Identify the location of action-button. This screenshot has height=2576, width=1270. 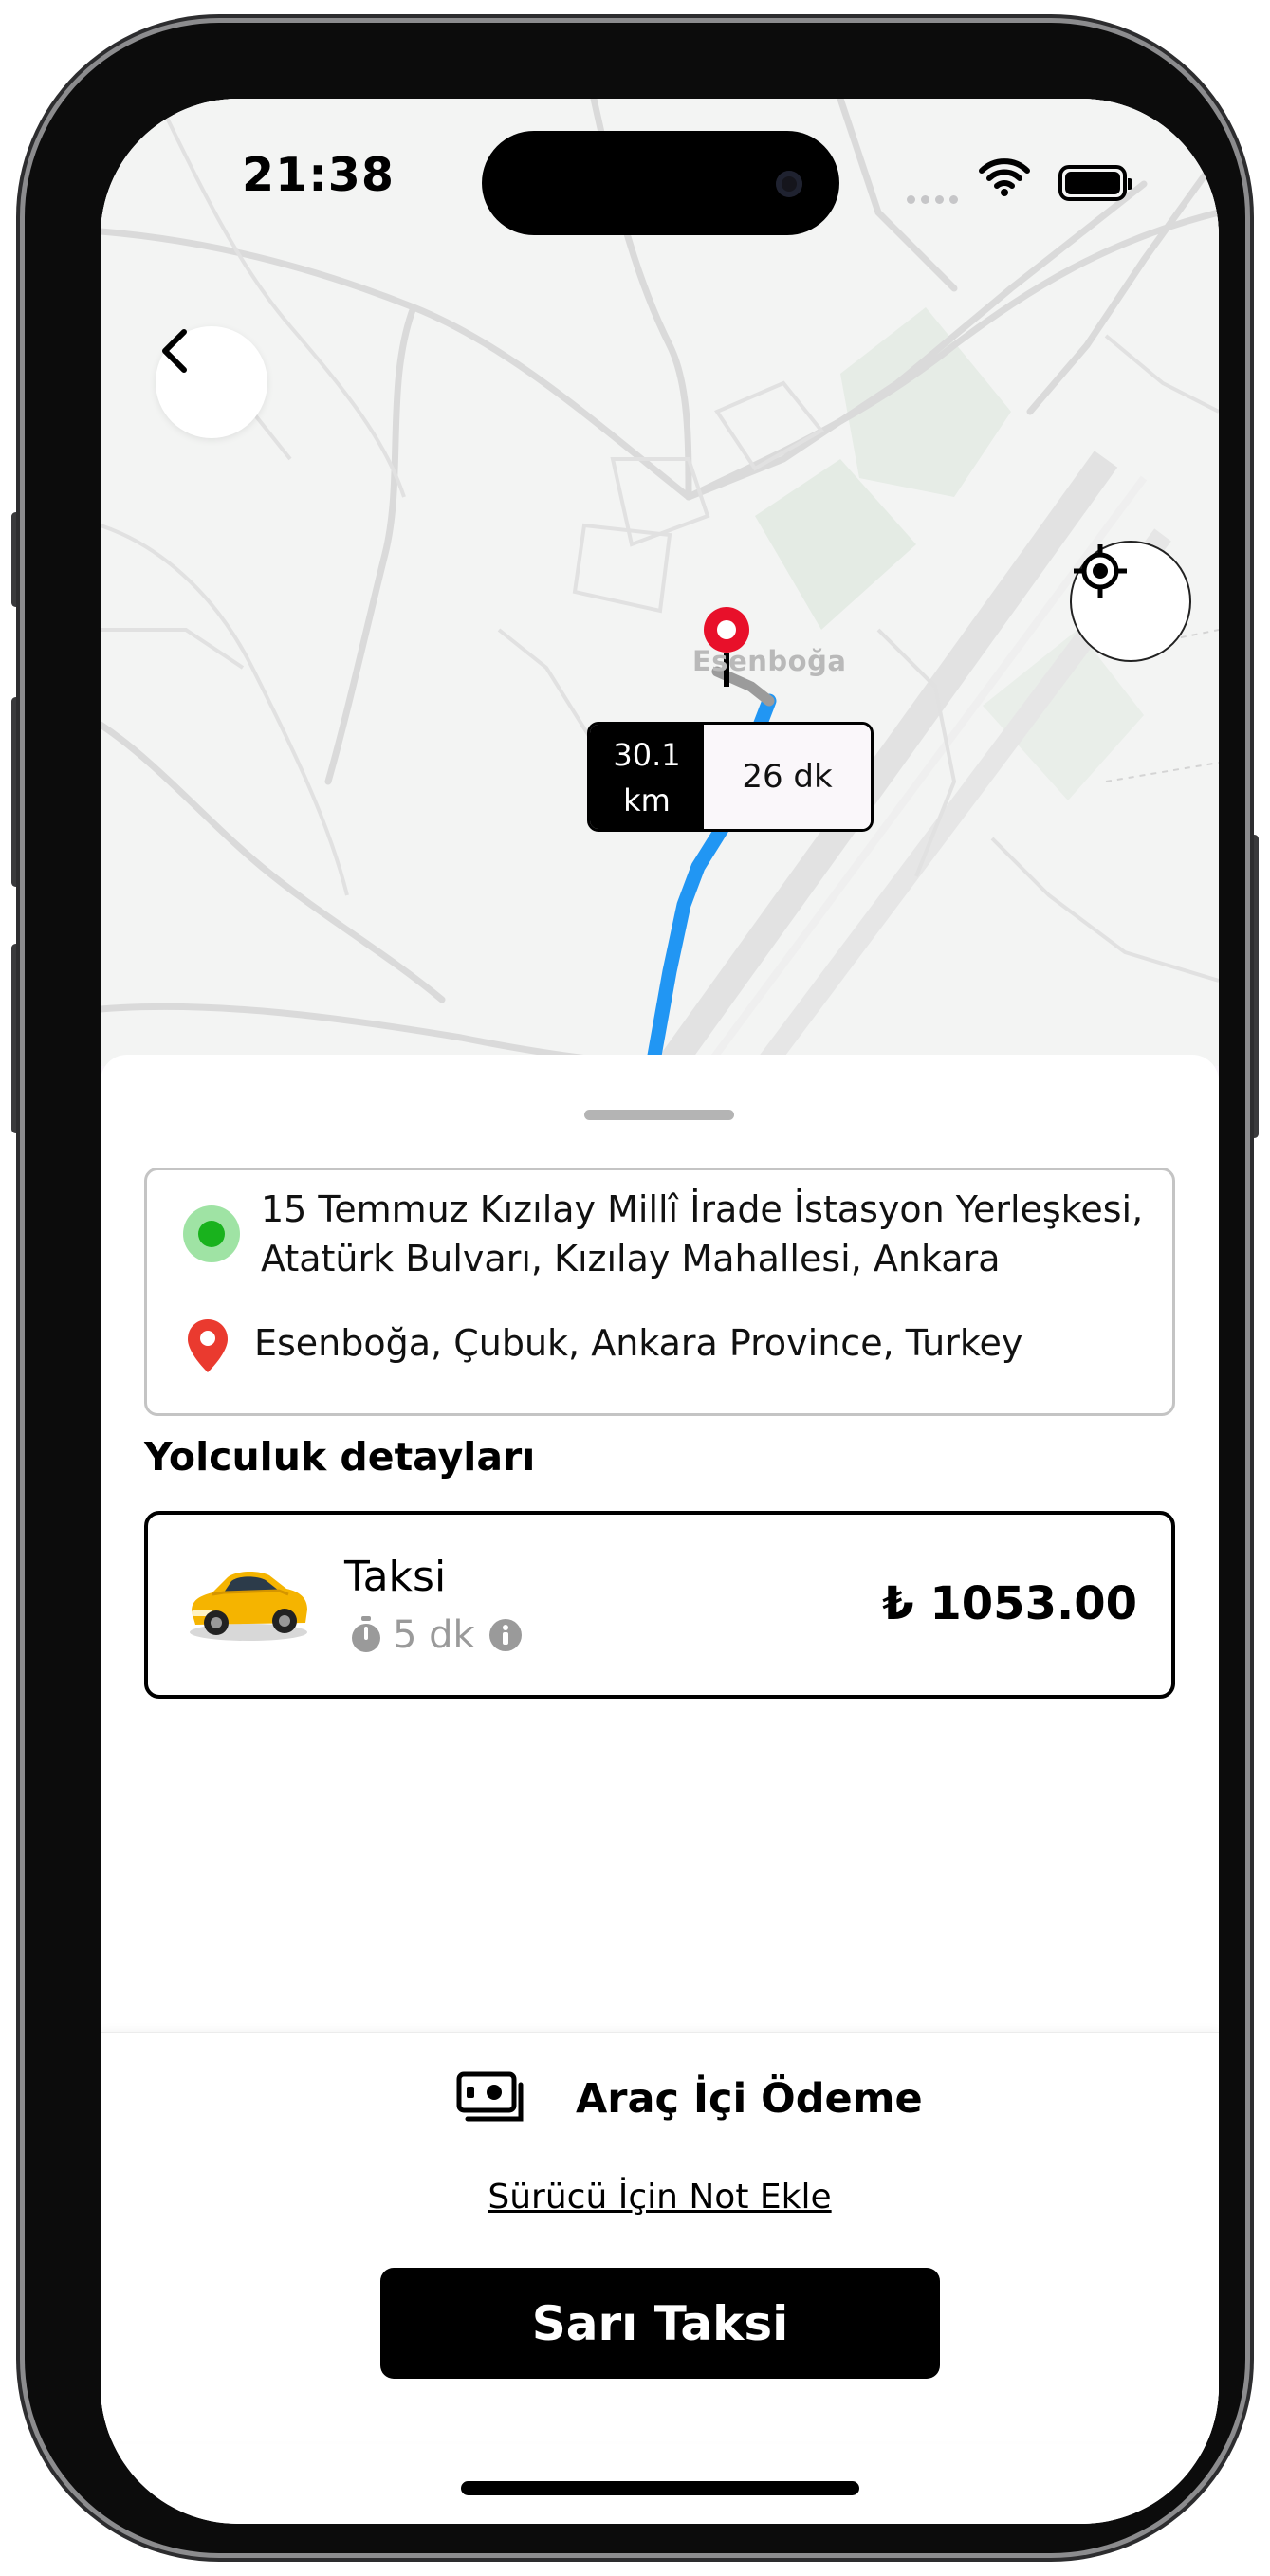
(15, 559).